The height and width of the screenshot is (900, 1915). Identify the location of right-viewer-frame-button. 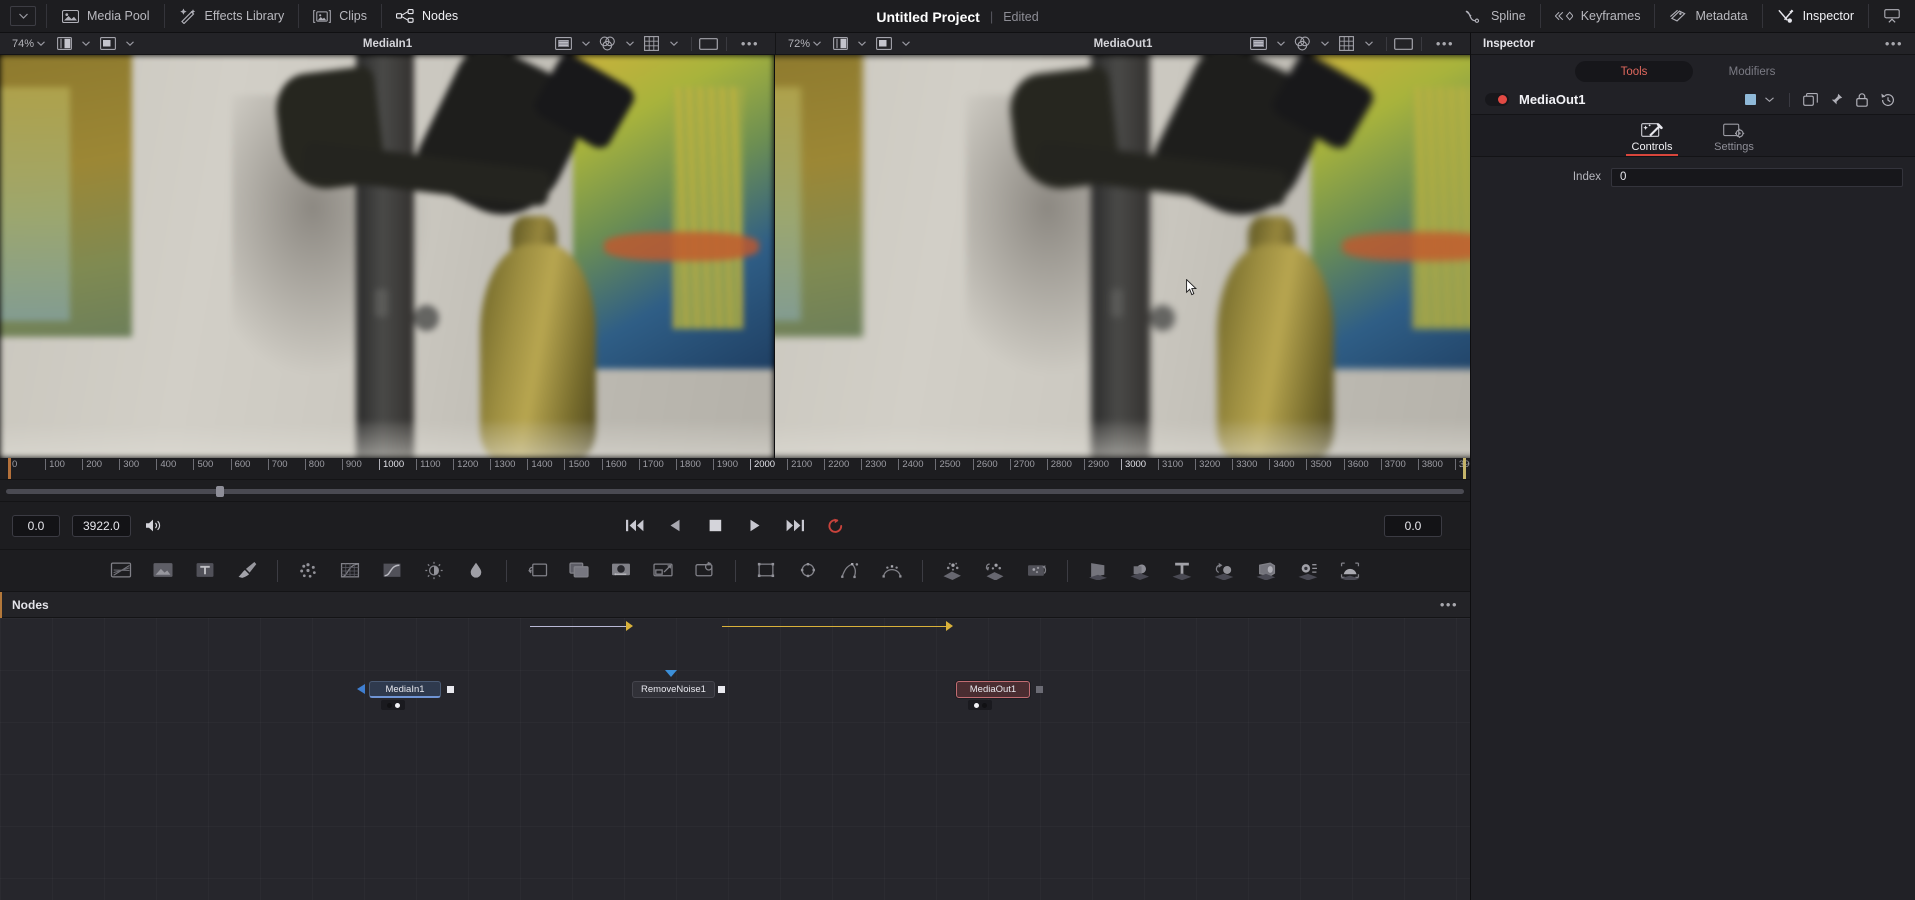
(1404, 44).